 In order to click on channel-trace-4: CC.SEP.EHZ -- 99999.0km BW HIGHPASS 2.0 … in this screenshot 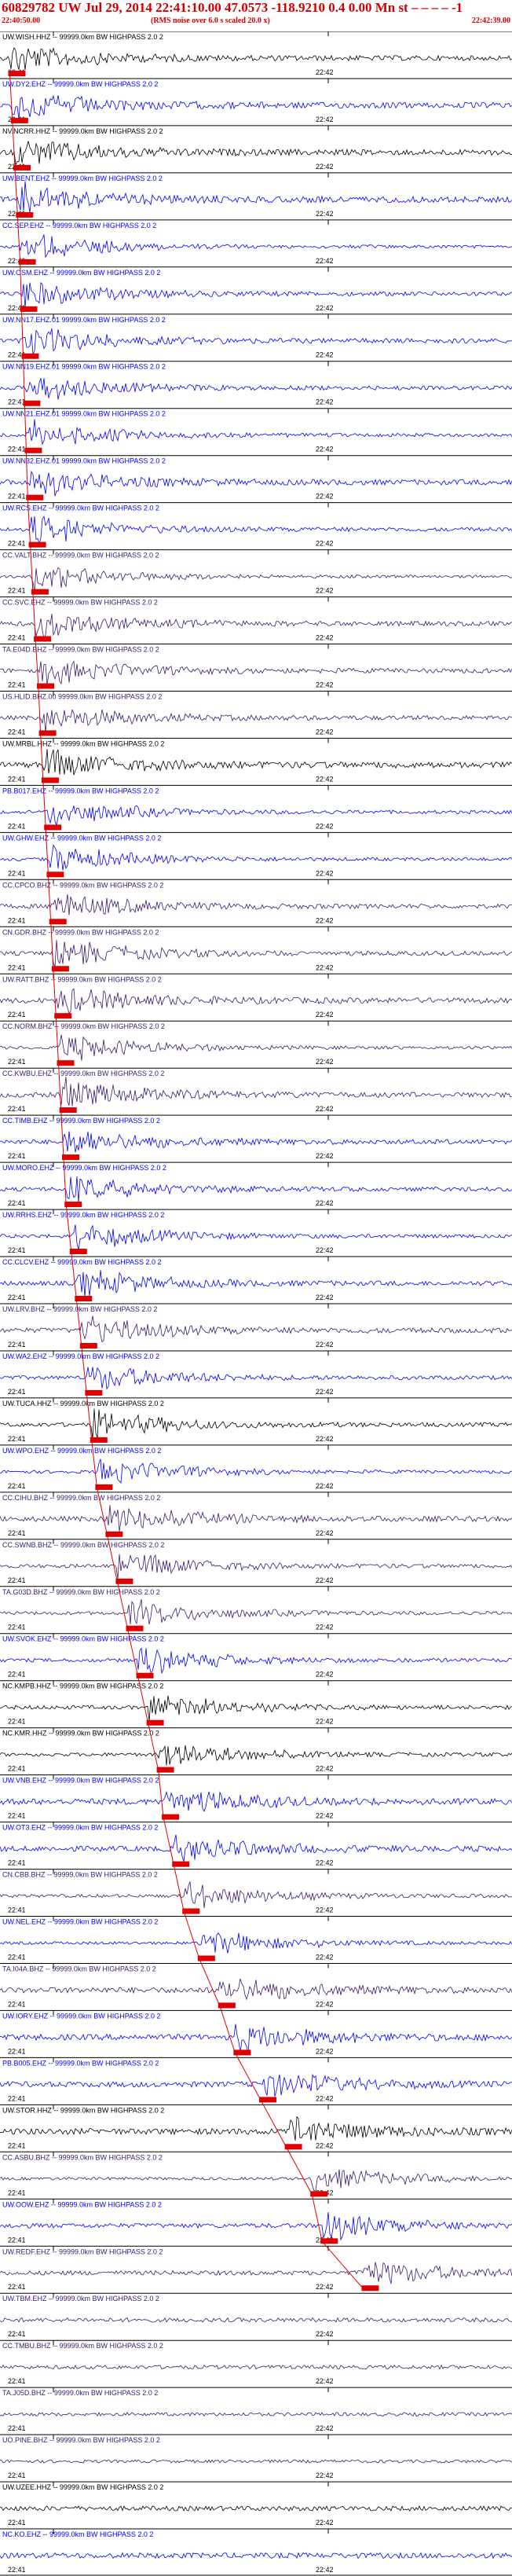, I will do `click(256, 242)`.